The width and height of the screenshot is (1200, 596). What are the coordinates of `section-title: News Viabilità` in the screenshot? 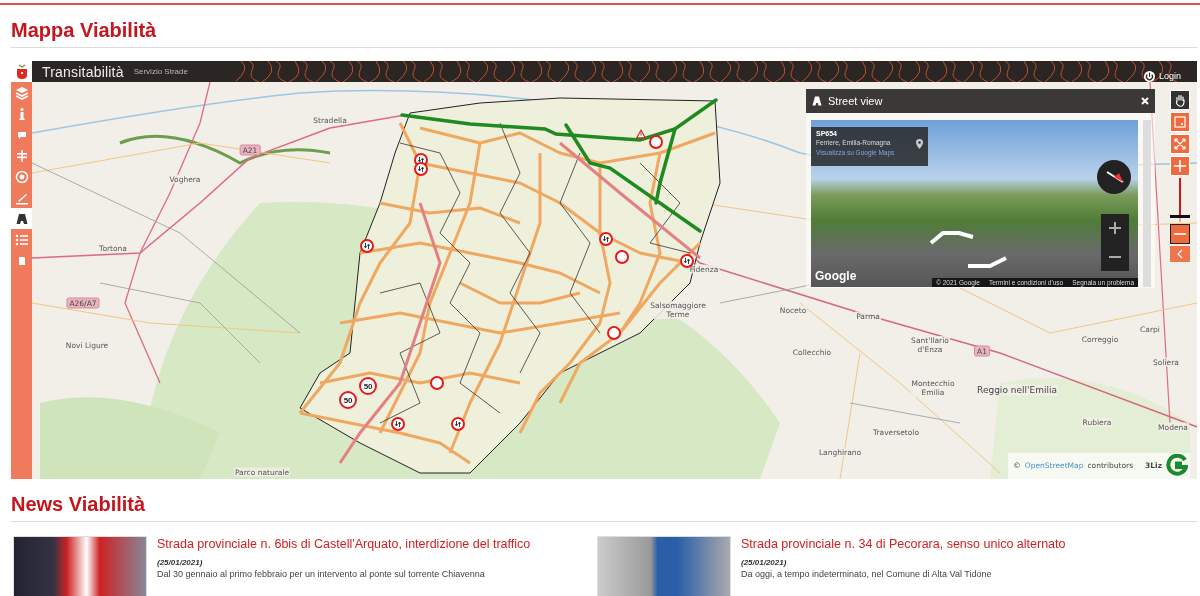 It's located at (79, 504).